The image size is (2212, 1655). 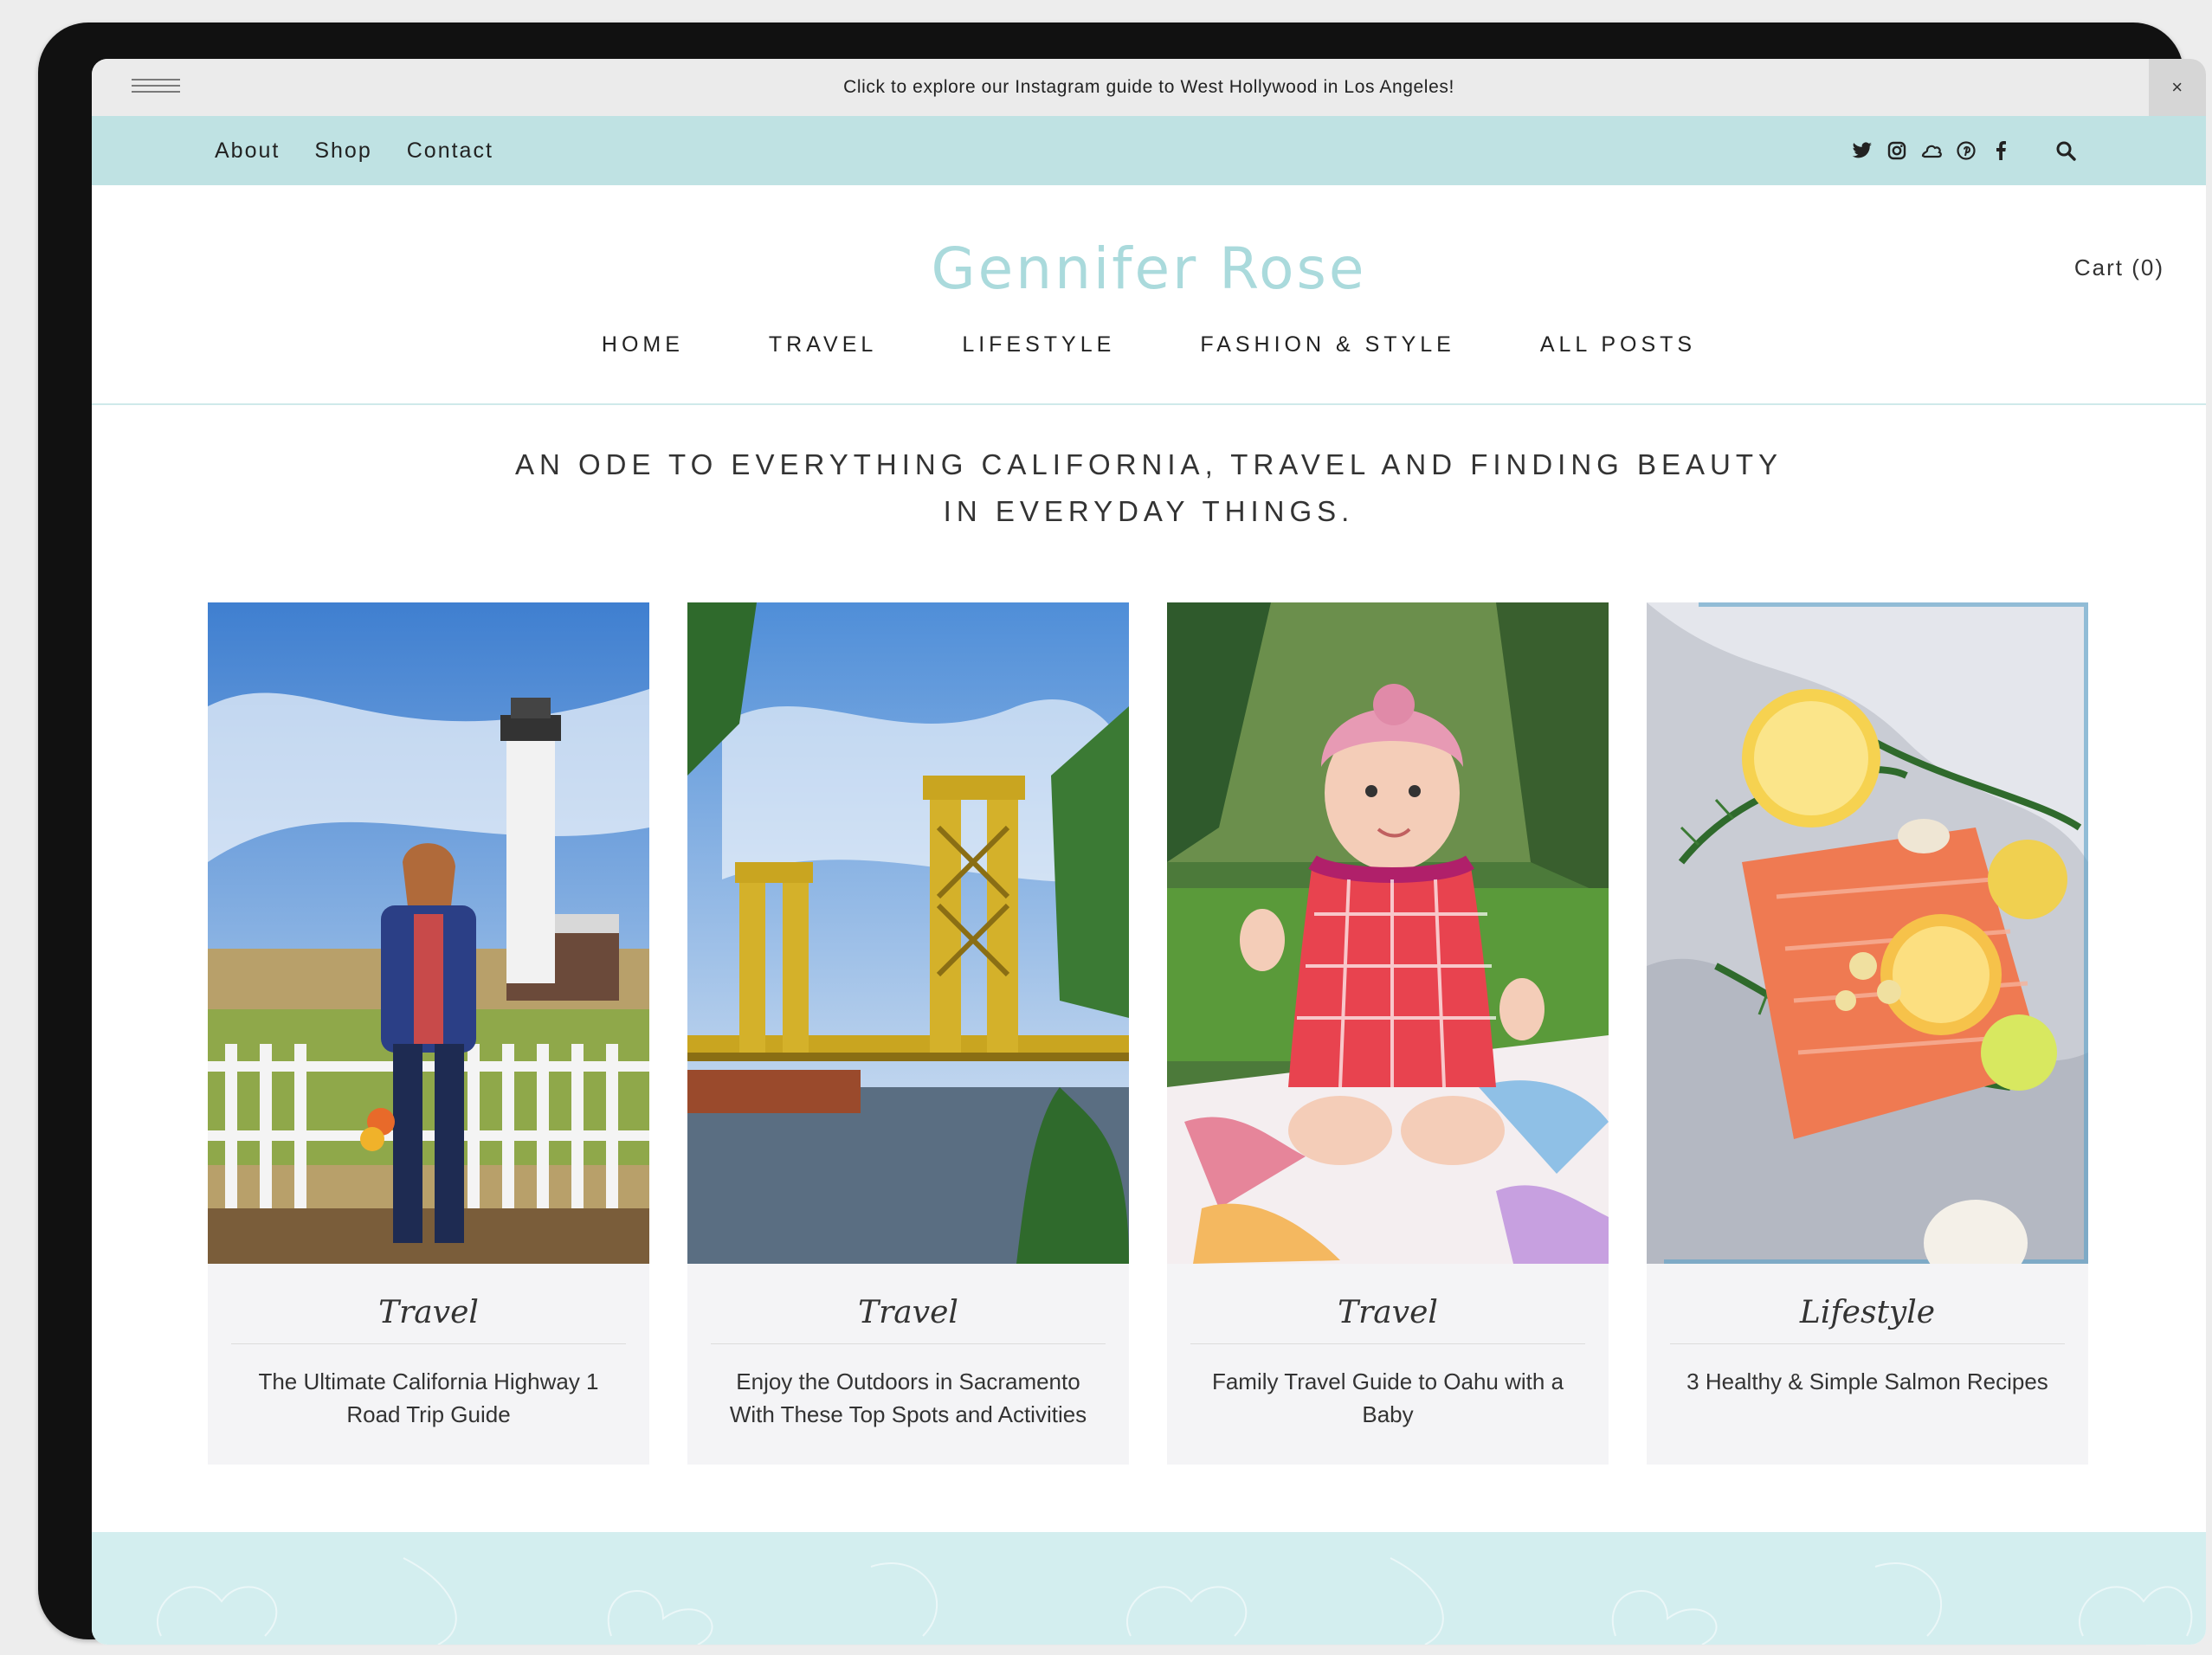 I want to click on twitter-icon, so click(x=1862, y=150).